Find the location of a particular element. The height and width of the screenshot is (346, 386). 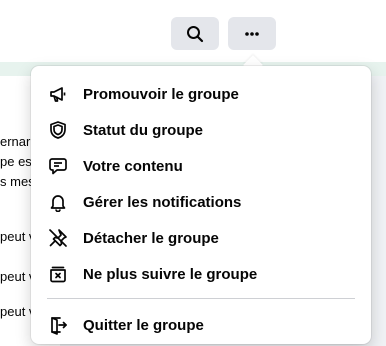

menu-item-leave-group: Quitter le groupe is located at coordinates (201, 325).